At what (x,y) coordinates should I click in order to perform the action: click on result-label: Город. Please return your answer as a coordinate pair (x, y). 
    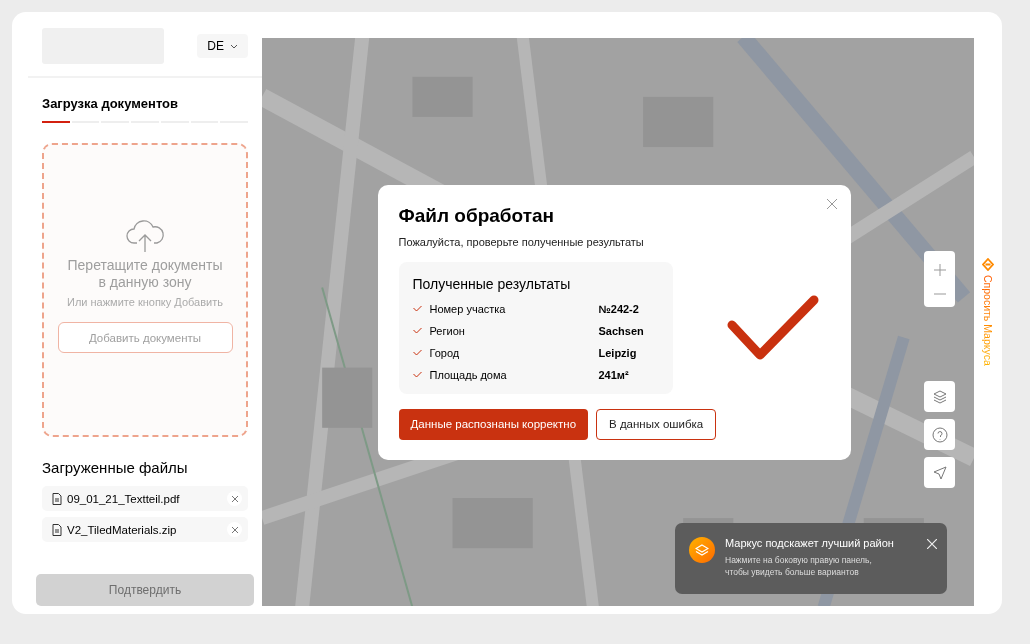
    Looking at the image, I should click on (445, 352).